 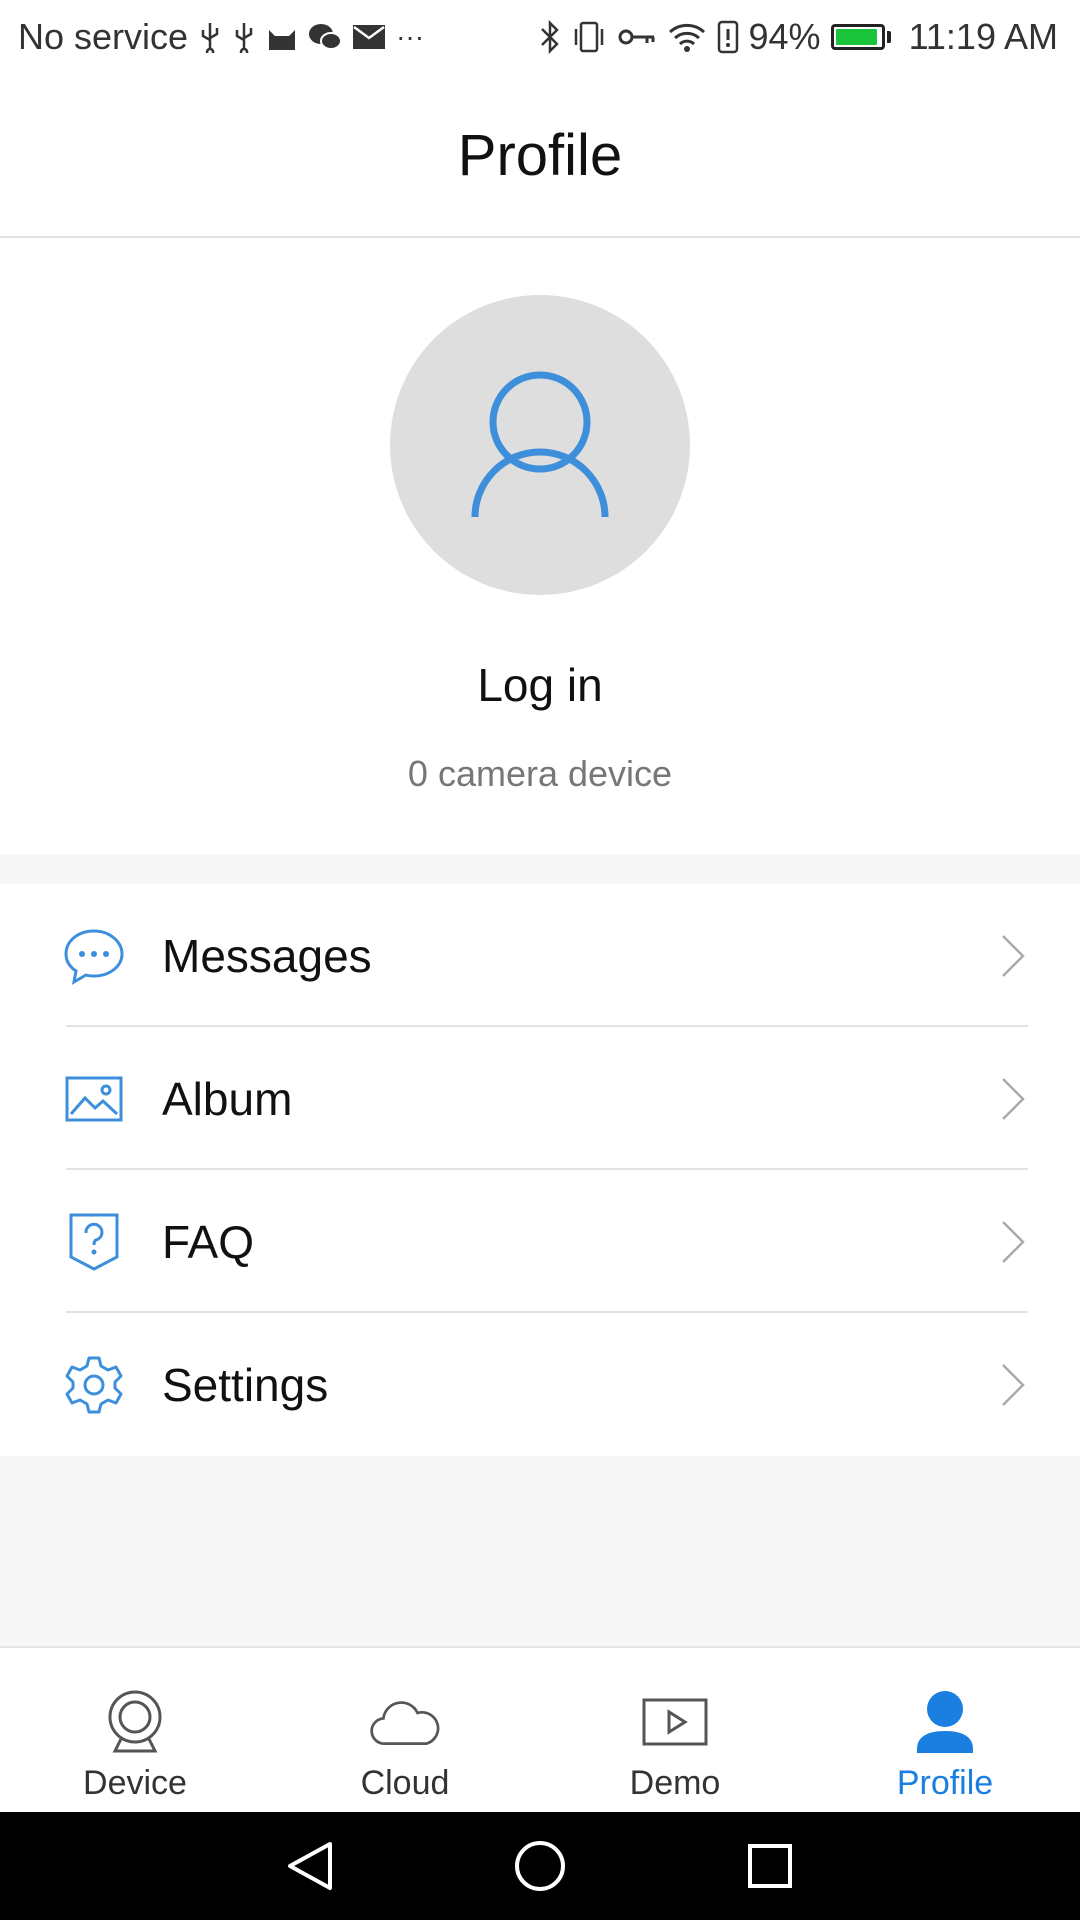 I want to click on tab-label: Demo, so click(x=675, y=1783).